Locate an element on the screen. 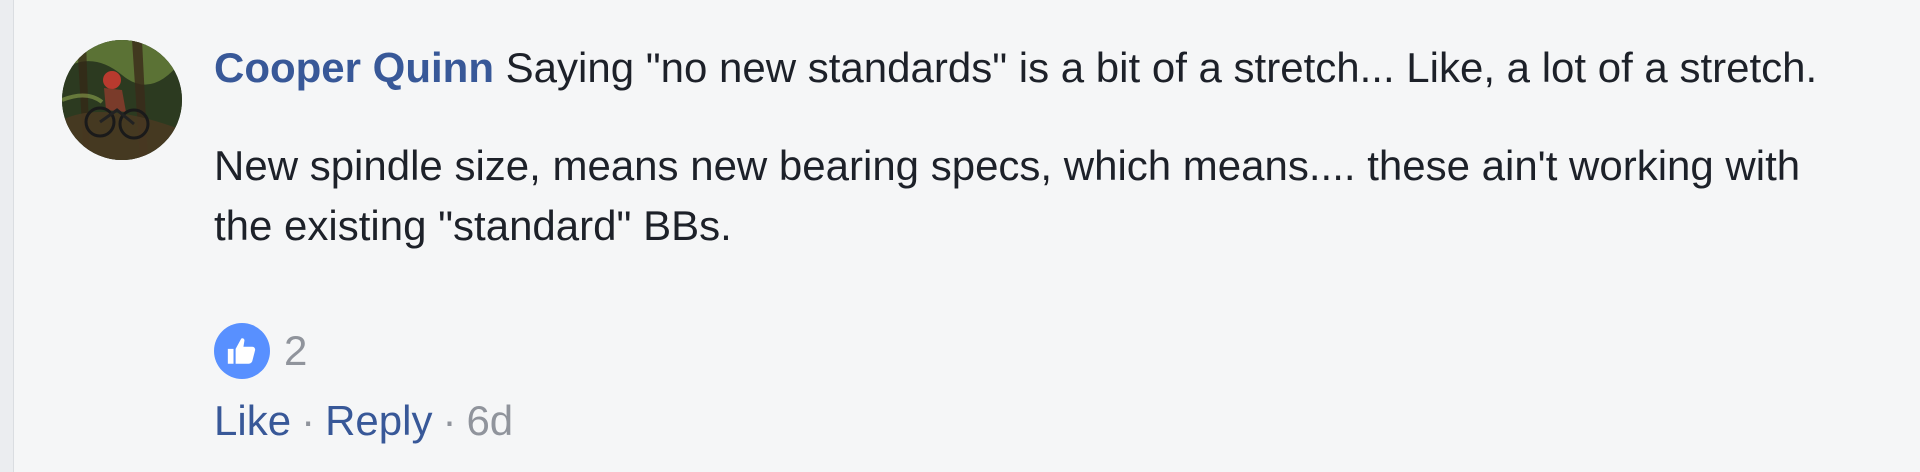 This screenshot has width=1920, height=472. avatar-photo is located at coordinates (122, 100).